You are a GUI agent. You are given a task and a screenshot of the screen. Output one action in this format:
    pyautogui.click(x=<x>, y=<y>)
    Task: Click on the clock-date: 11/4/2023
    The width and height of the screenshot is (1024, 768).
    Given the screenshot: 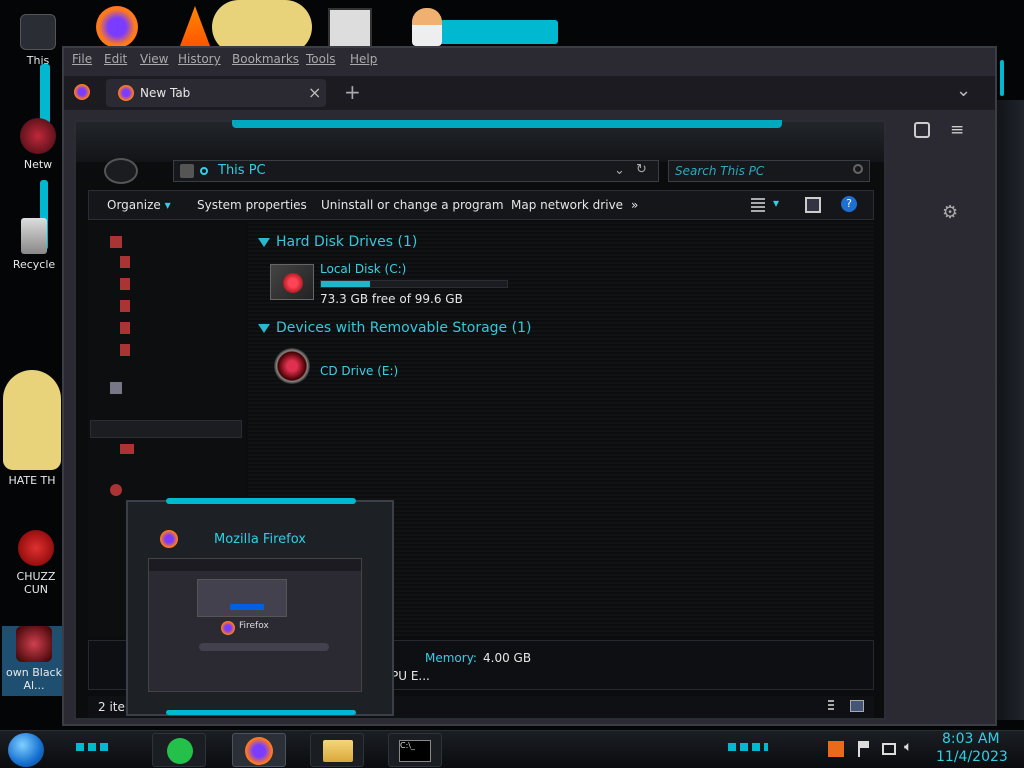 What is the action you would take?
    pyautogui.click(x=972, y=757)
    